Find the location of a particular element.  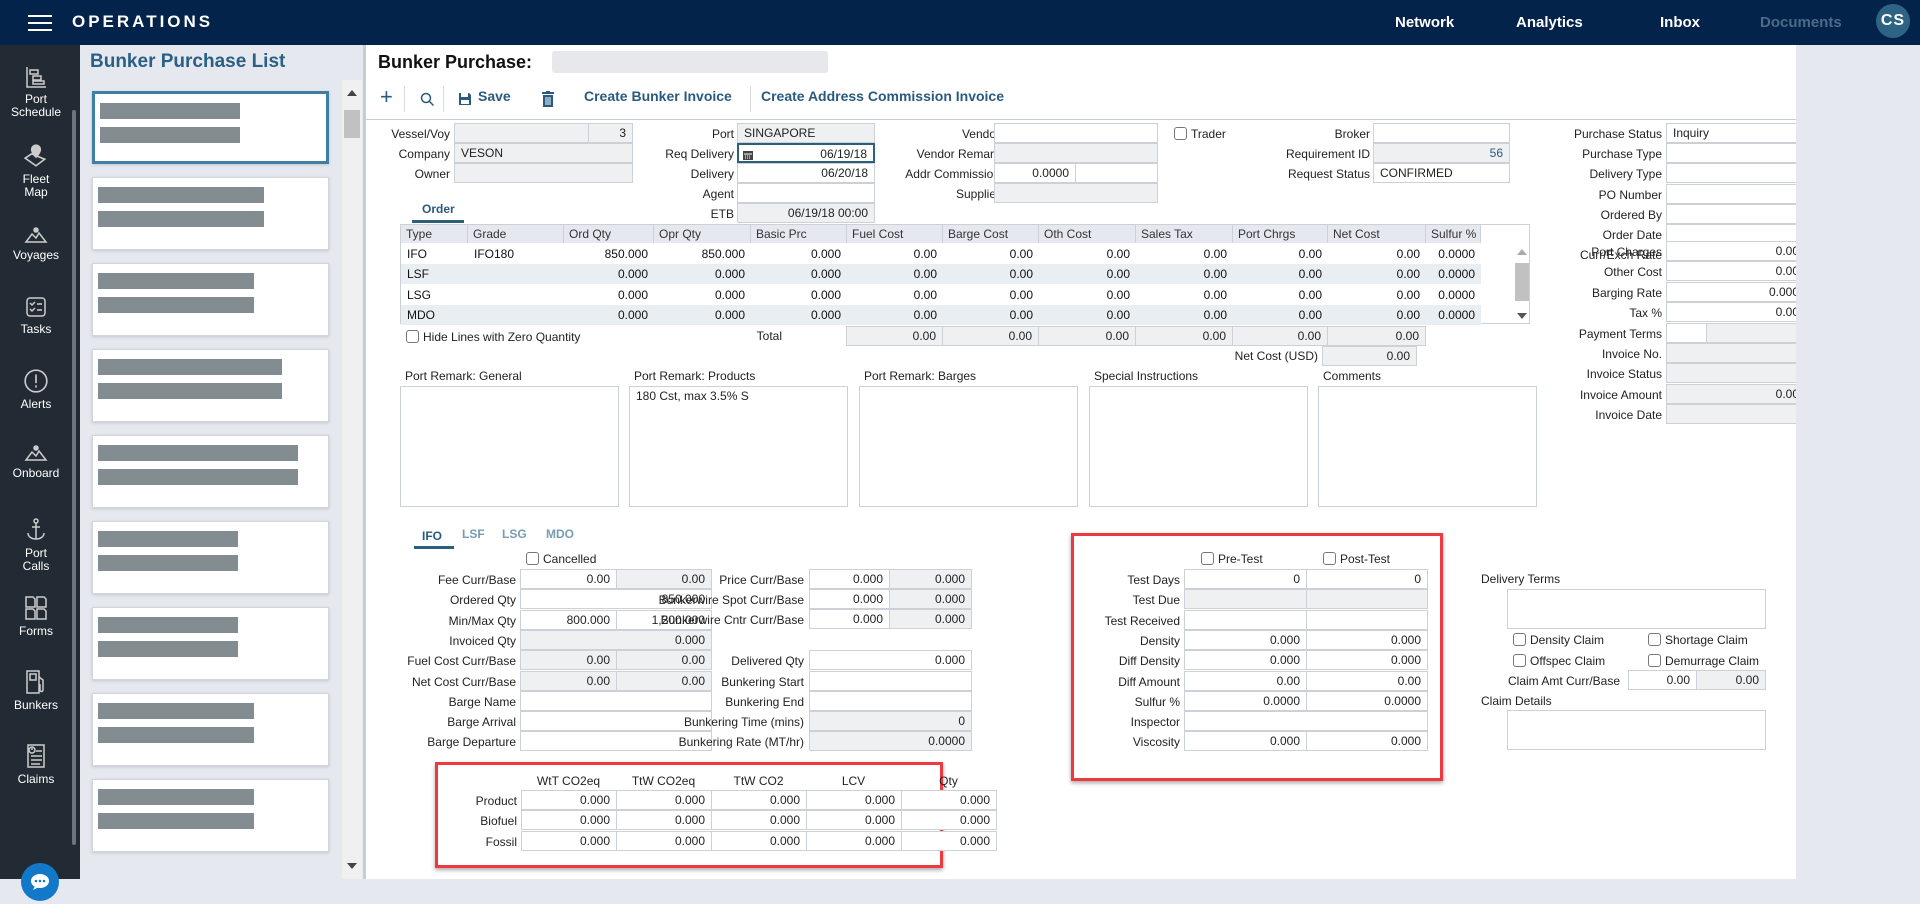

addr-commission-extra-field is located at coordinates (1116, 173).